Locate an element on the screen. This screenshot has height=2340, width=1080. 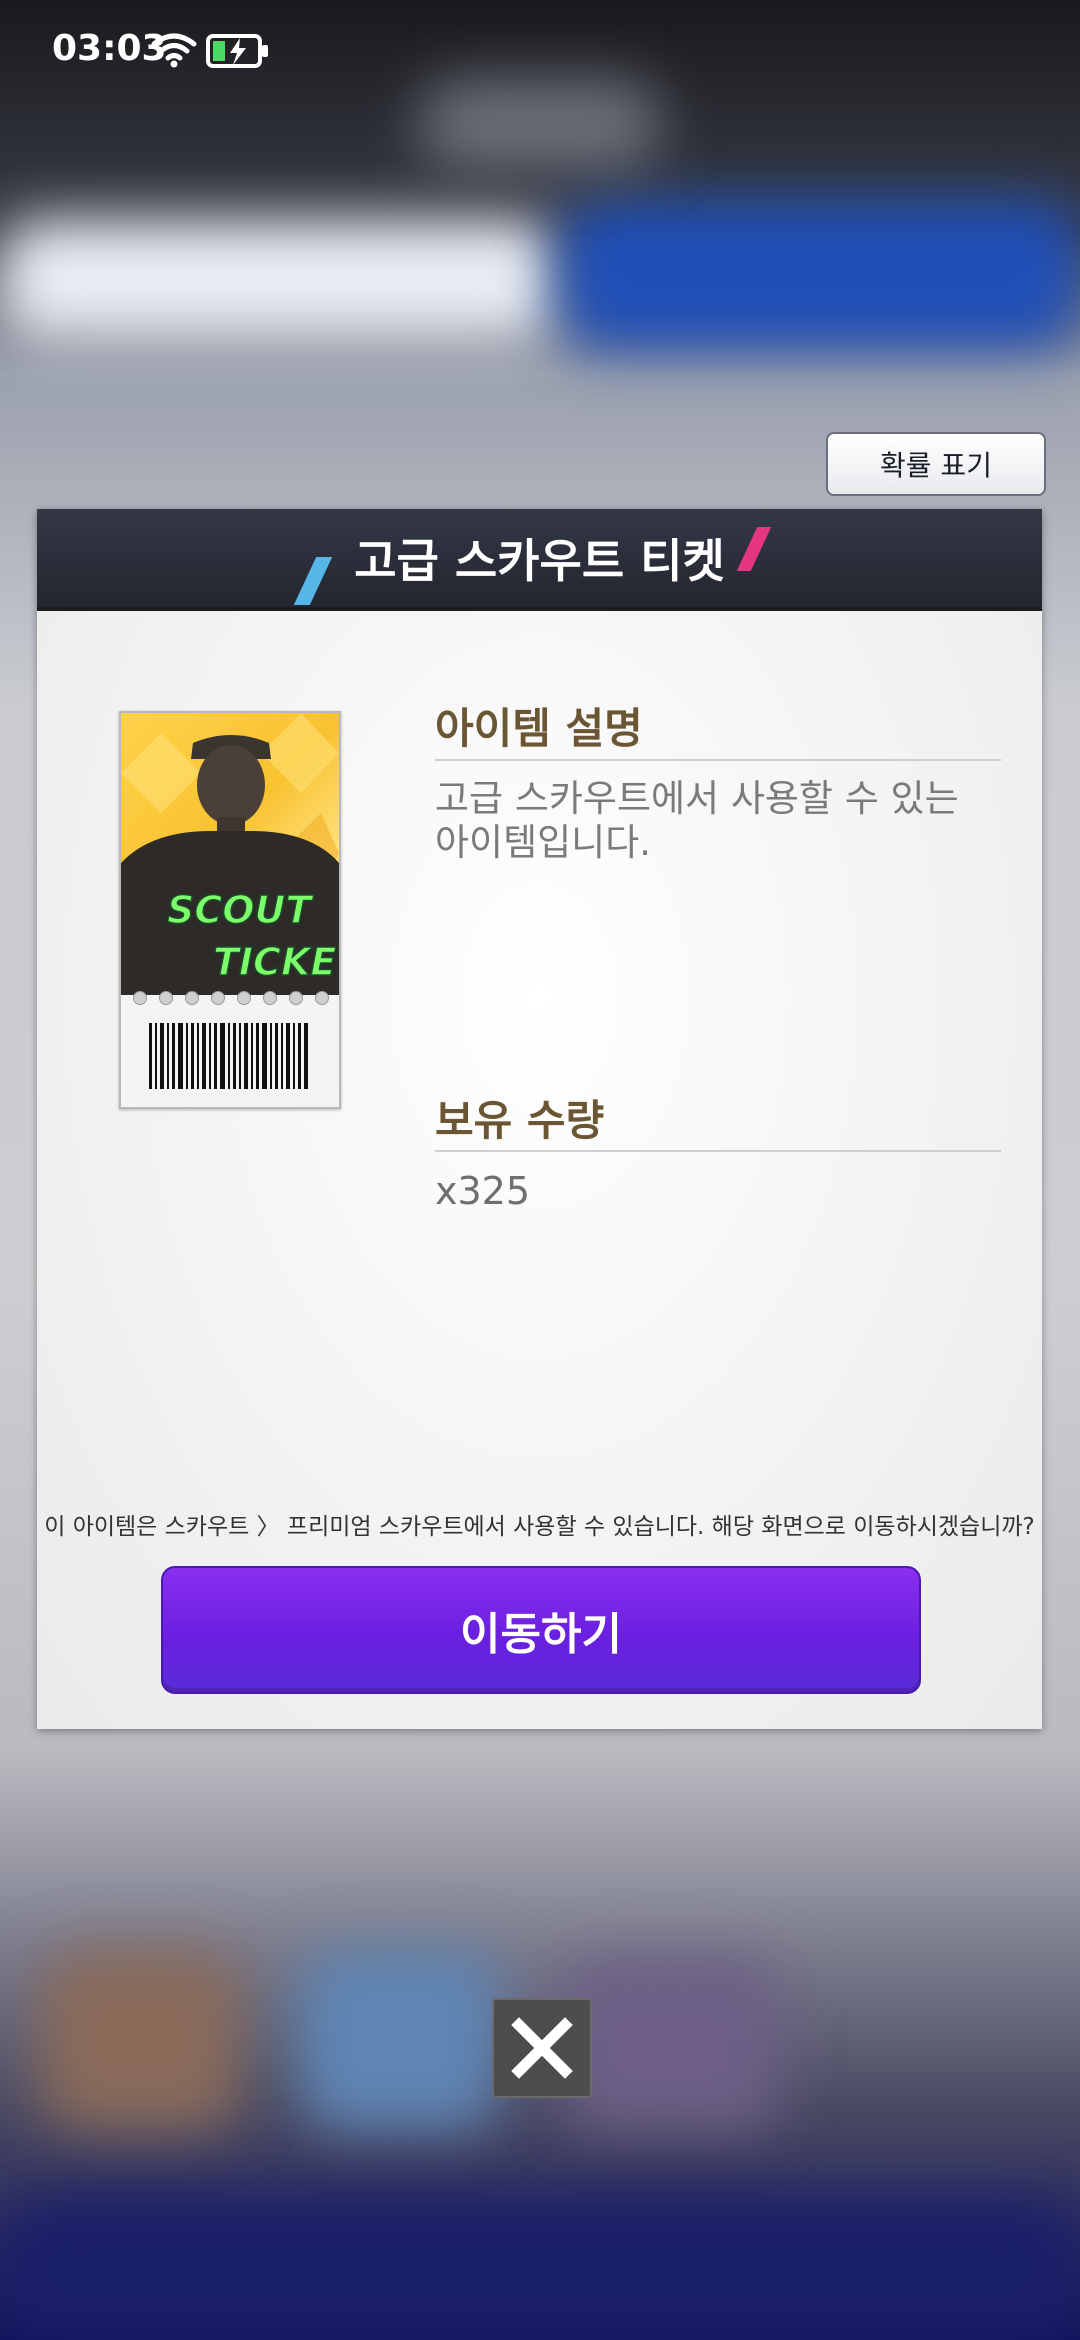
dialog-header: 고급 스카우트 티켓 is located at coordinates (539, 560).